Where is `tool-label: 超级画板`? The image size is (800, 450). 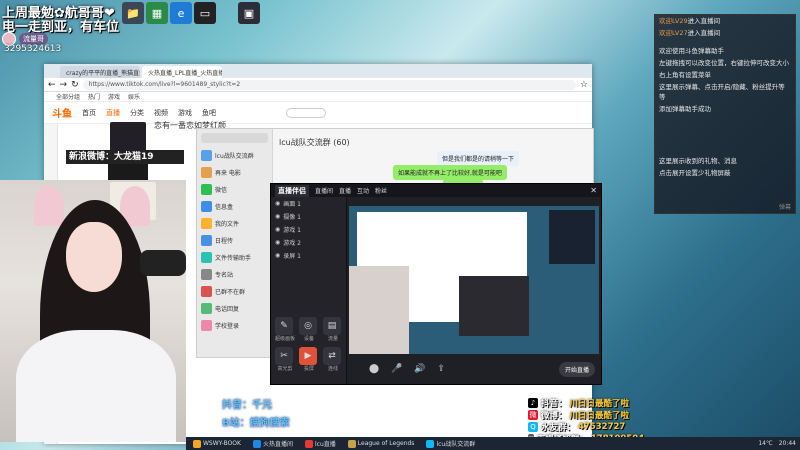 tool-label: 超级画板 is located at coordinates (285, 339).